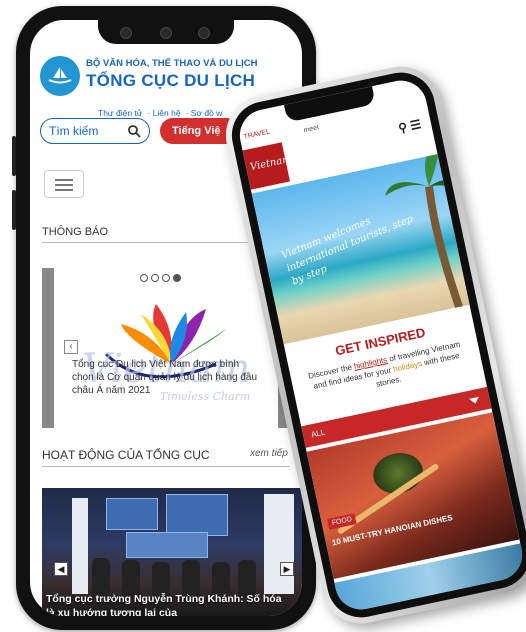 Image resolution: width=526 pixels, height=632 pixels. I want to click on search-icon, so click(134, 131).